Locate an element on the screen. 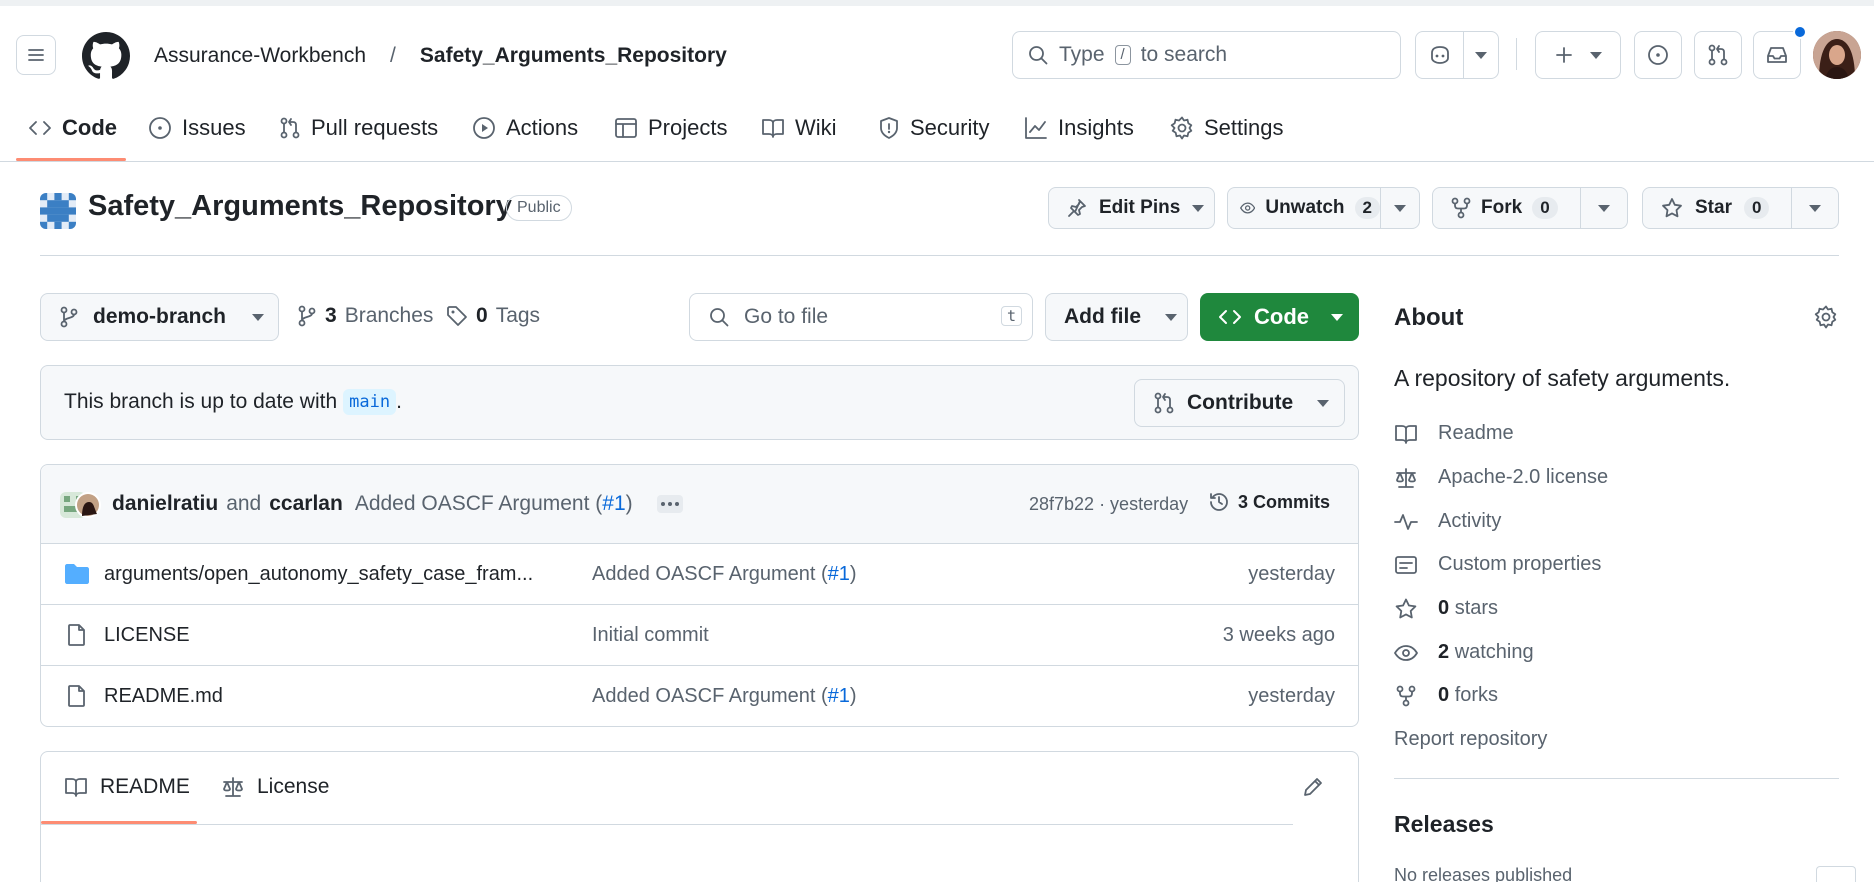 This screenshot has height=882, width=1874. add-file-button: Add file is located at coordinates (1116, 317).